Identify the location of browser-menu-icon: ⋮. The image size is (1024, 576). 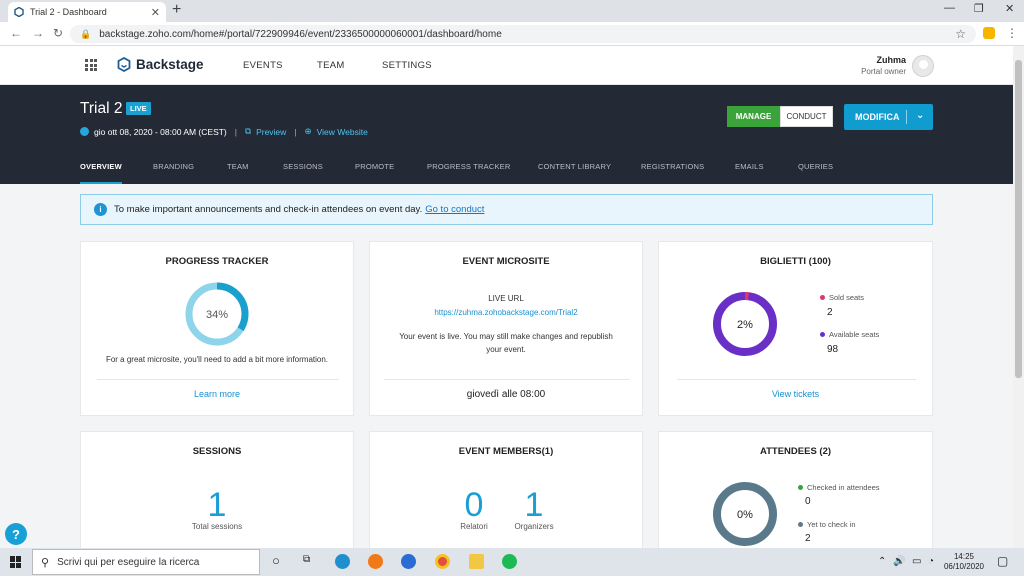
(1012, 33).